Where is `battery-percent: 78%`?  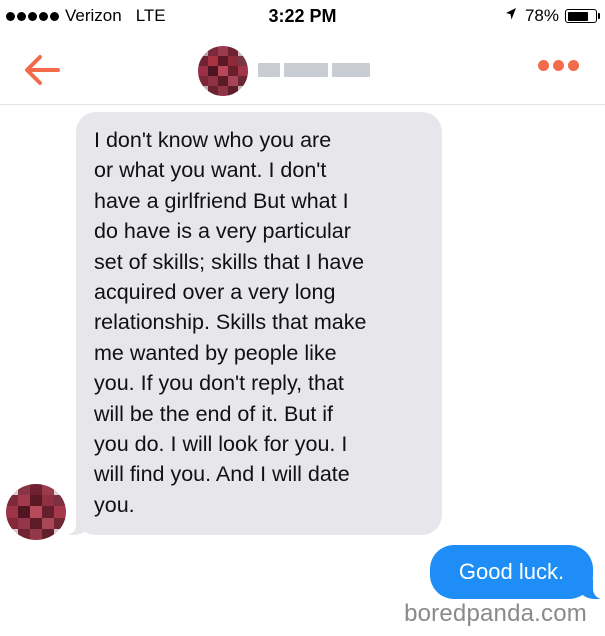
battery-percent: 78% is located at coordinates (541, 15).